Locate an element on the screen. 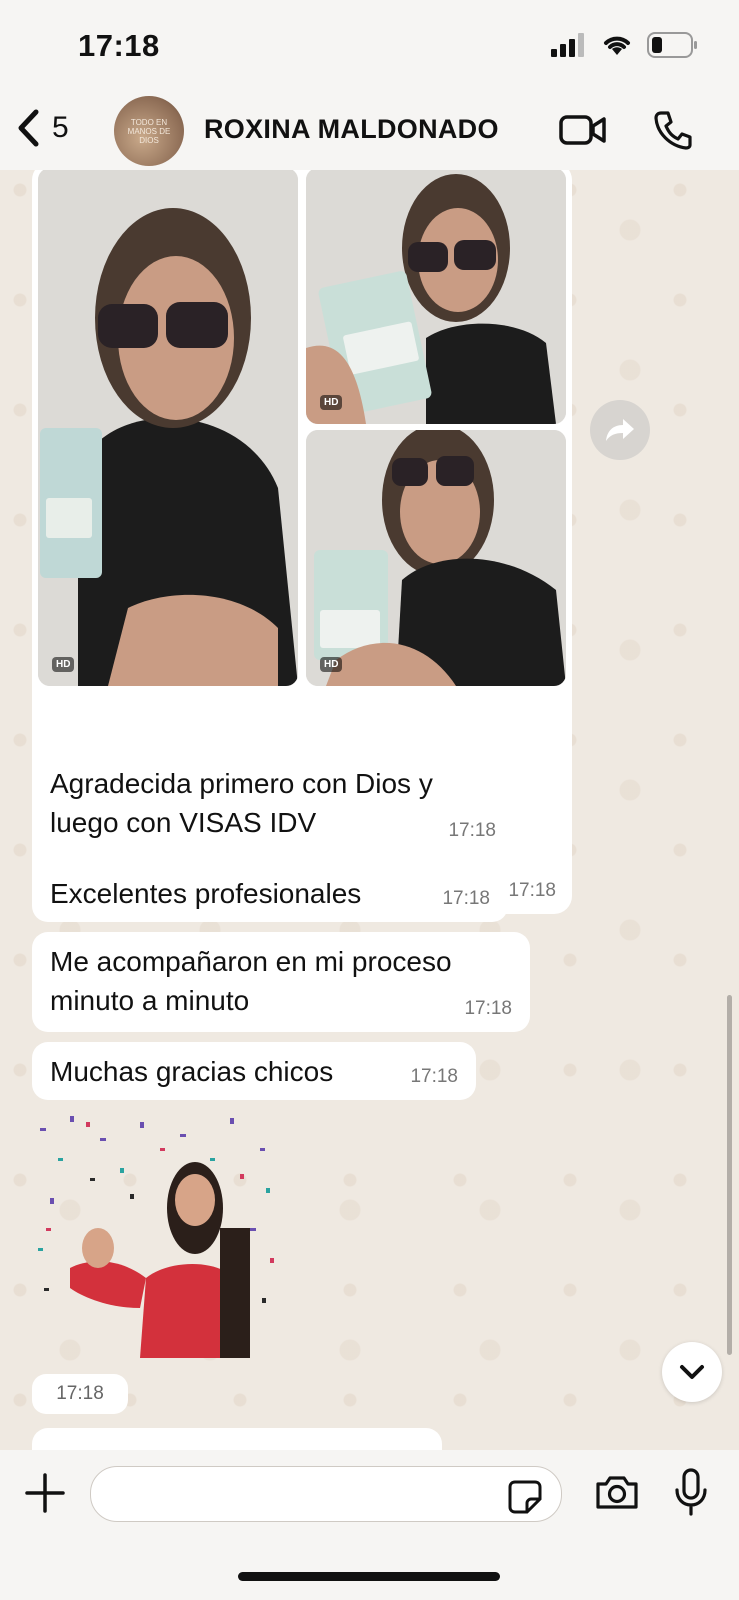  message-bubble: Excelentes profesionales 17:18 is located at coordinates (270, 893).